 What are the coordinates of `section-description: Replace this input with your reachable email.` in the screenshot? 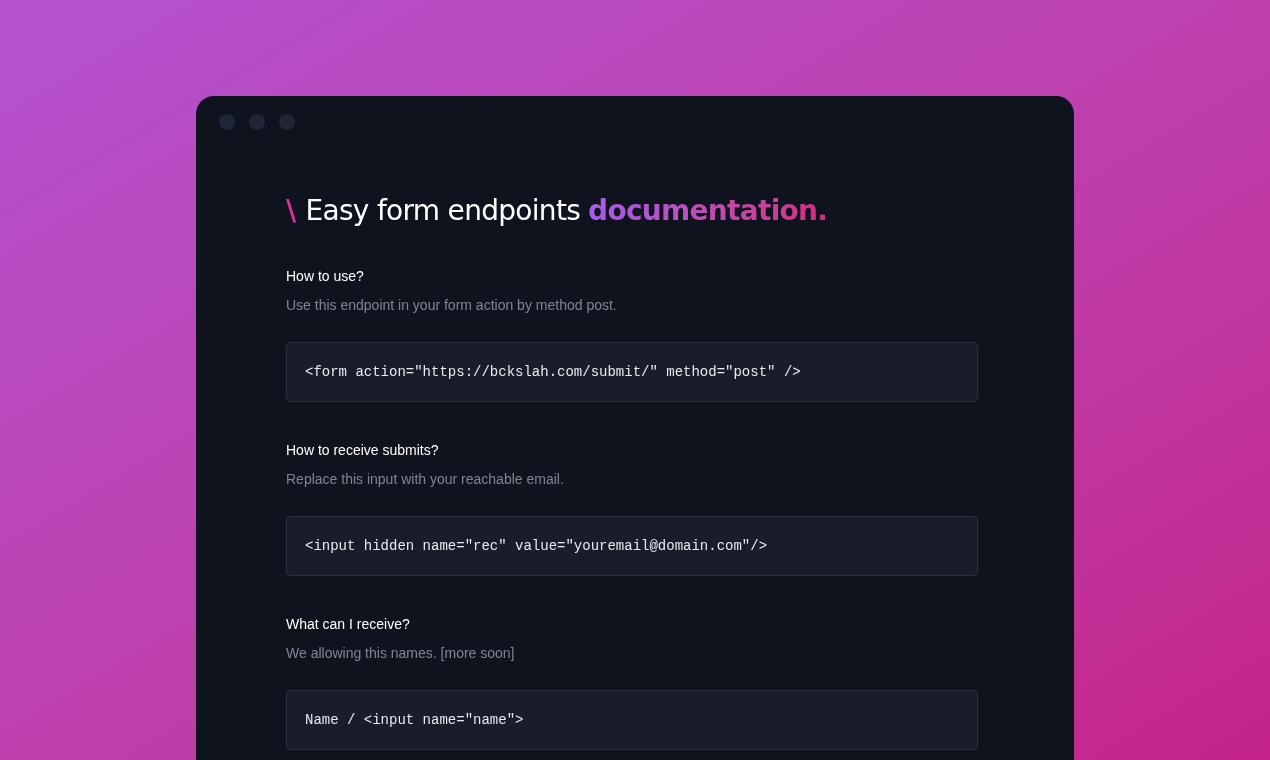 It's located at (425, 479).